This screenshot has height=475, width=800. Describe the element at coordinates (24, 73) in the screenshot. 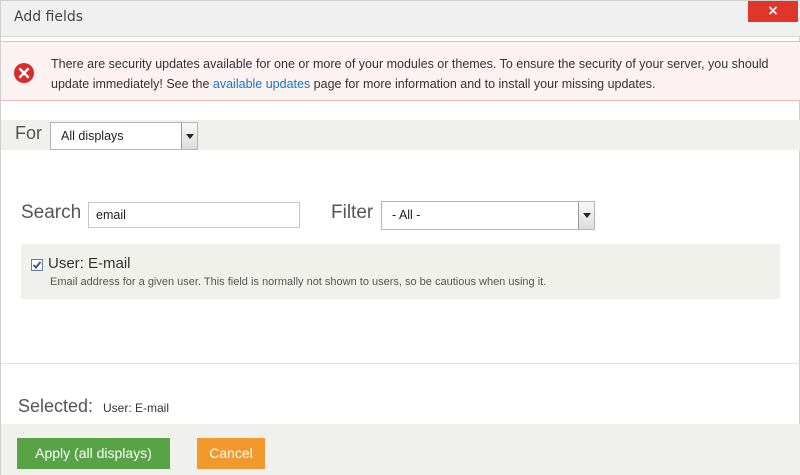

I see `error-icon` at that location.